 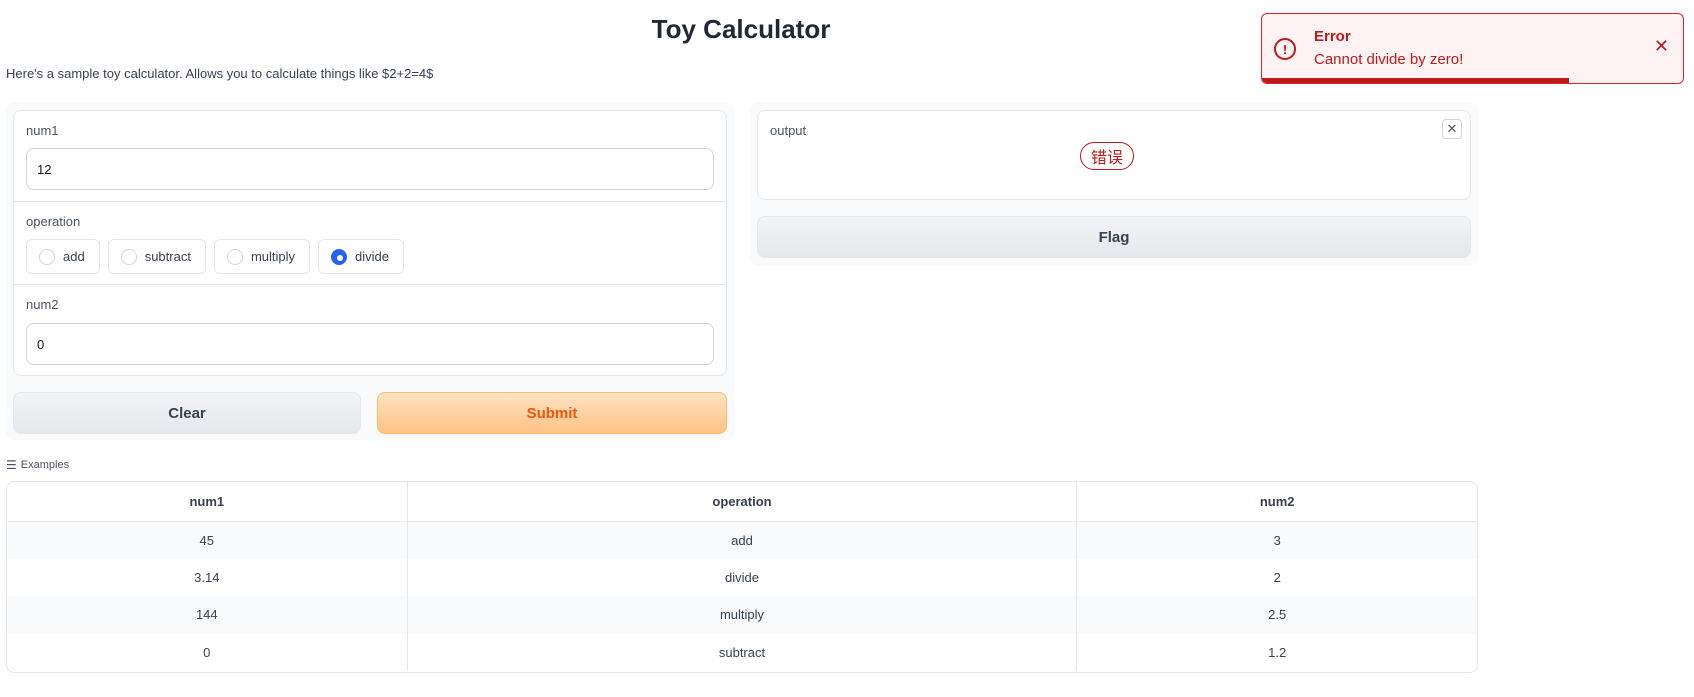 I want to click on operation-option-subtract: subtract, so click(x=156, y=256).